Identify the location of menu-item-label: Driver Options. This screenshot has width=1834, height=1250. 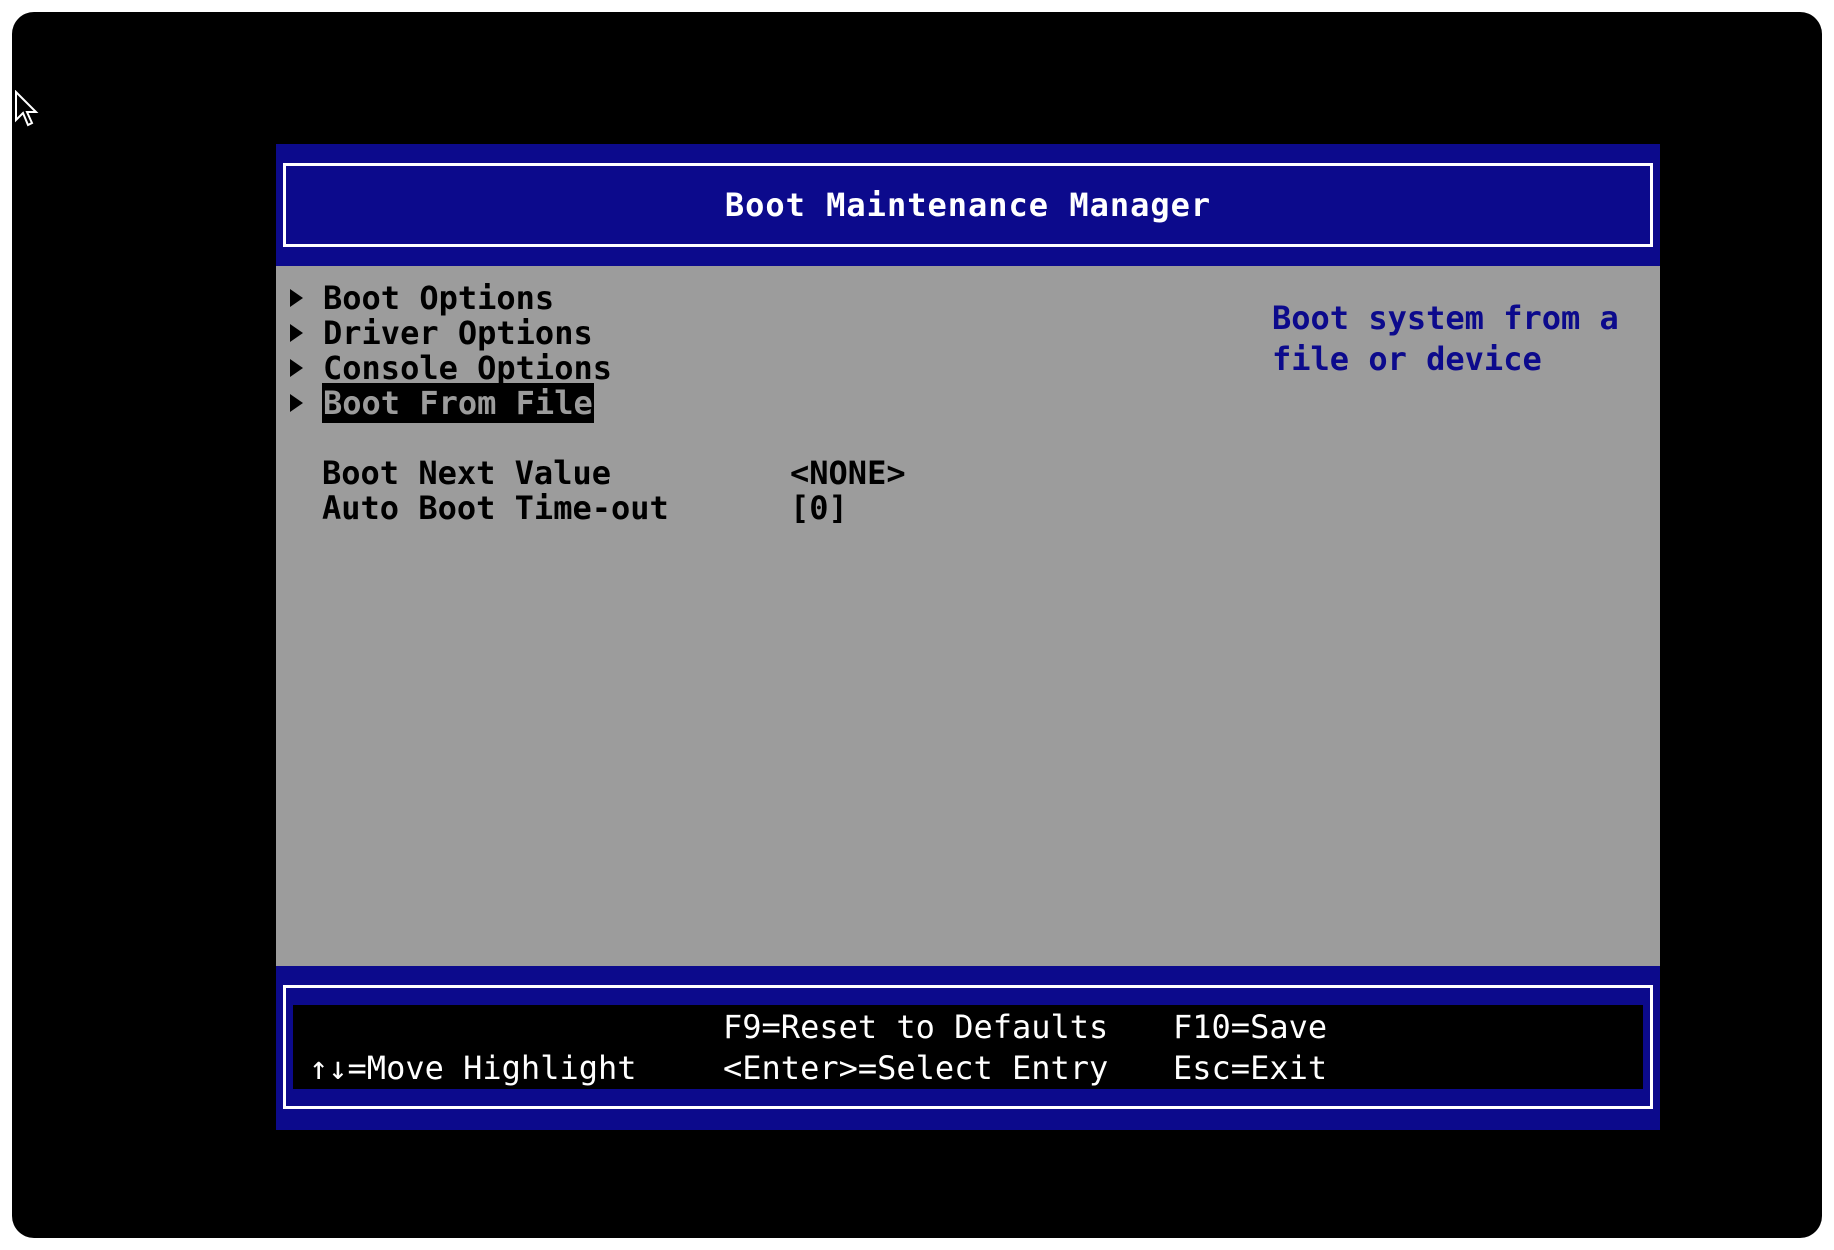
(458, 333).